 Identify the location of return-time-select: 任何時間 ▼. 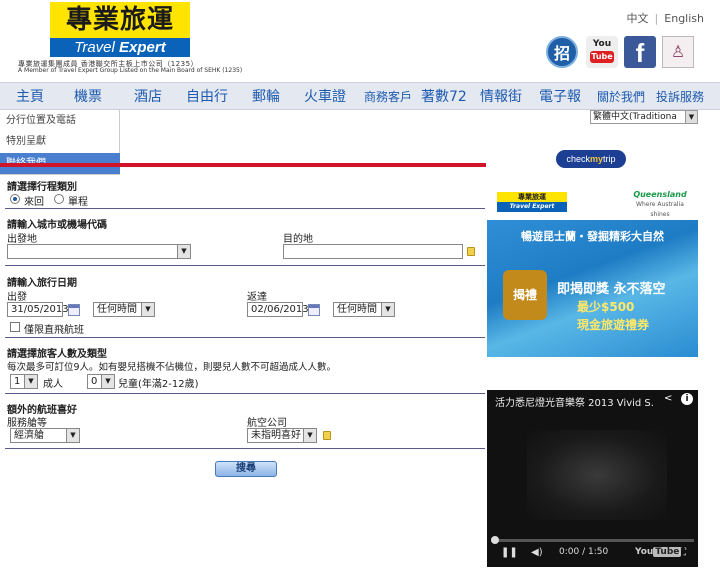
(364, 309).